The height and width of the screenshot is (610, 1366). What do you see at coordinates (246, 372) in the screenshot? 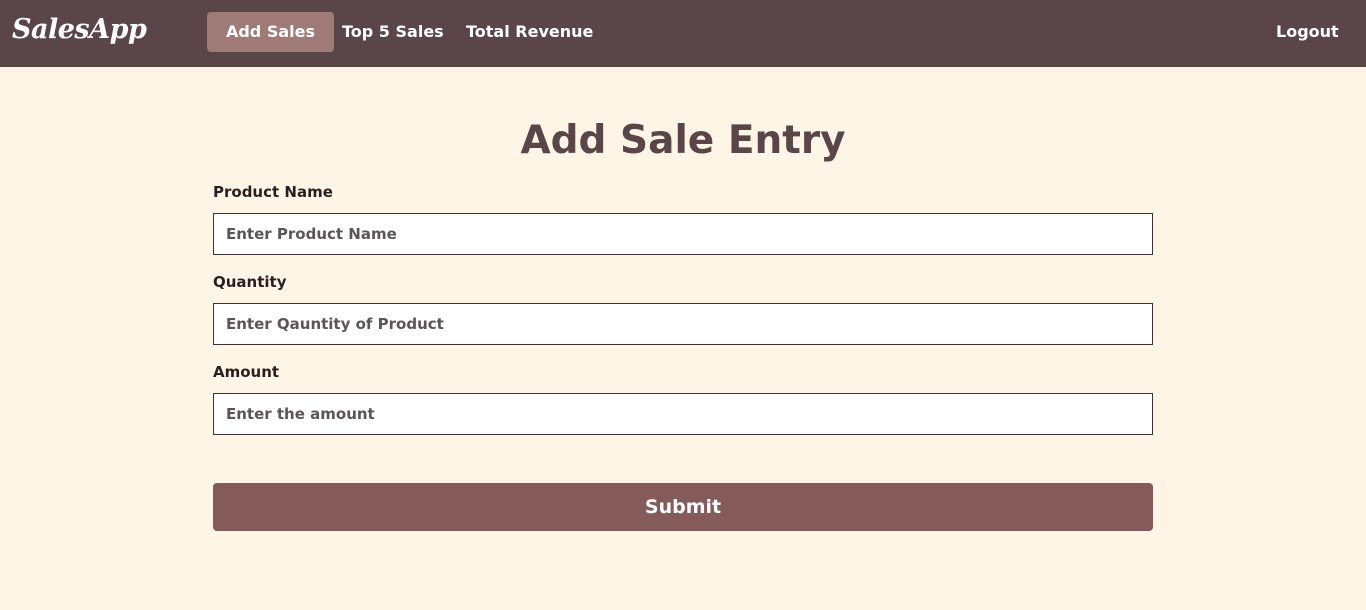
I see `amount-label: Amount` at bounding box center [246, 372].